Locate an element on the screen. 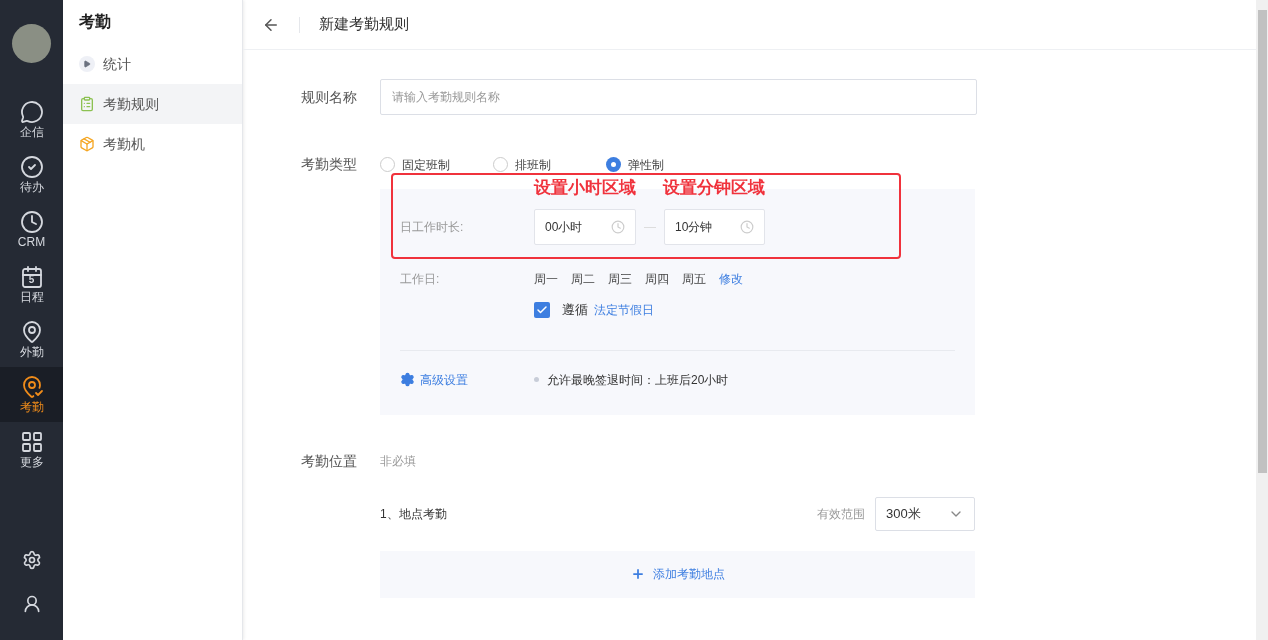 Image resolution: width=1268 pixels, height=640 pixels. grid-icon is located at coordinates (31, 442).